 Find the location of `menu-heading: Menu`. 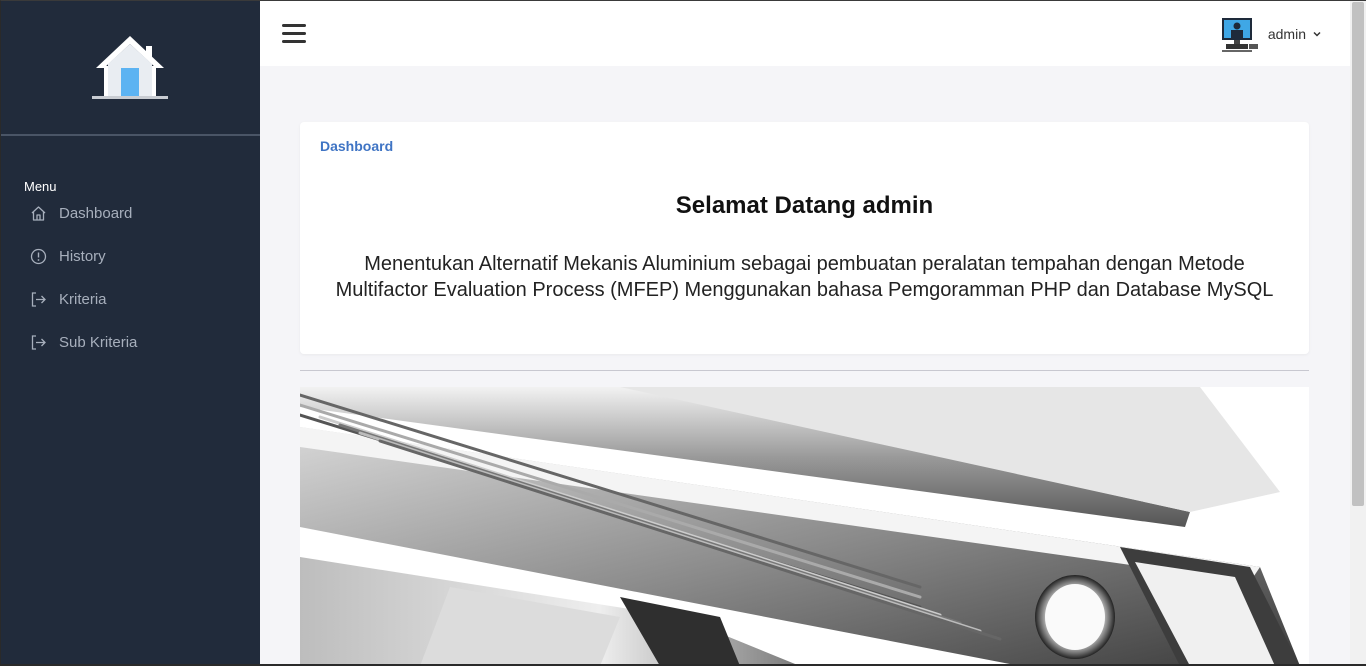

menu-heading: Menu is located at coordinates (40, 186).